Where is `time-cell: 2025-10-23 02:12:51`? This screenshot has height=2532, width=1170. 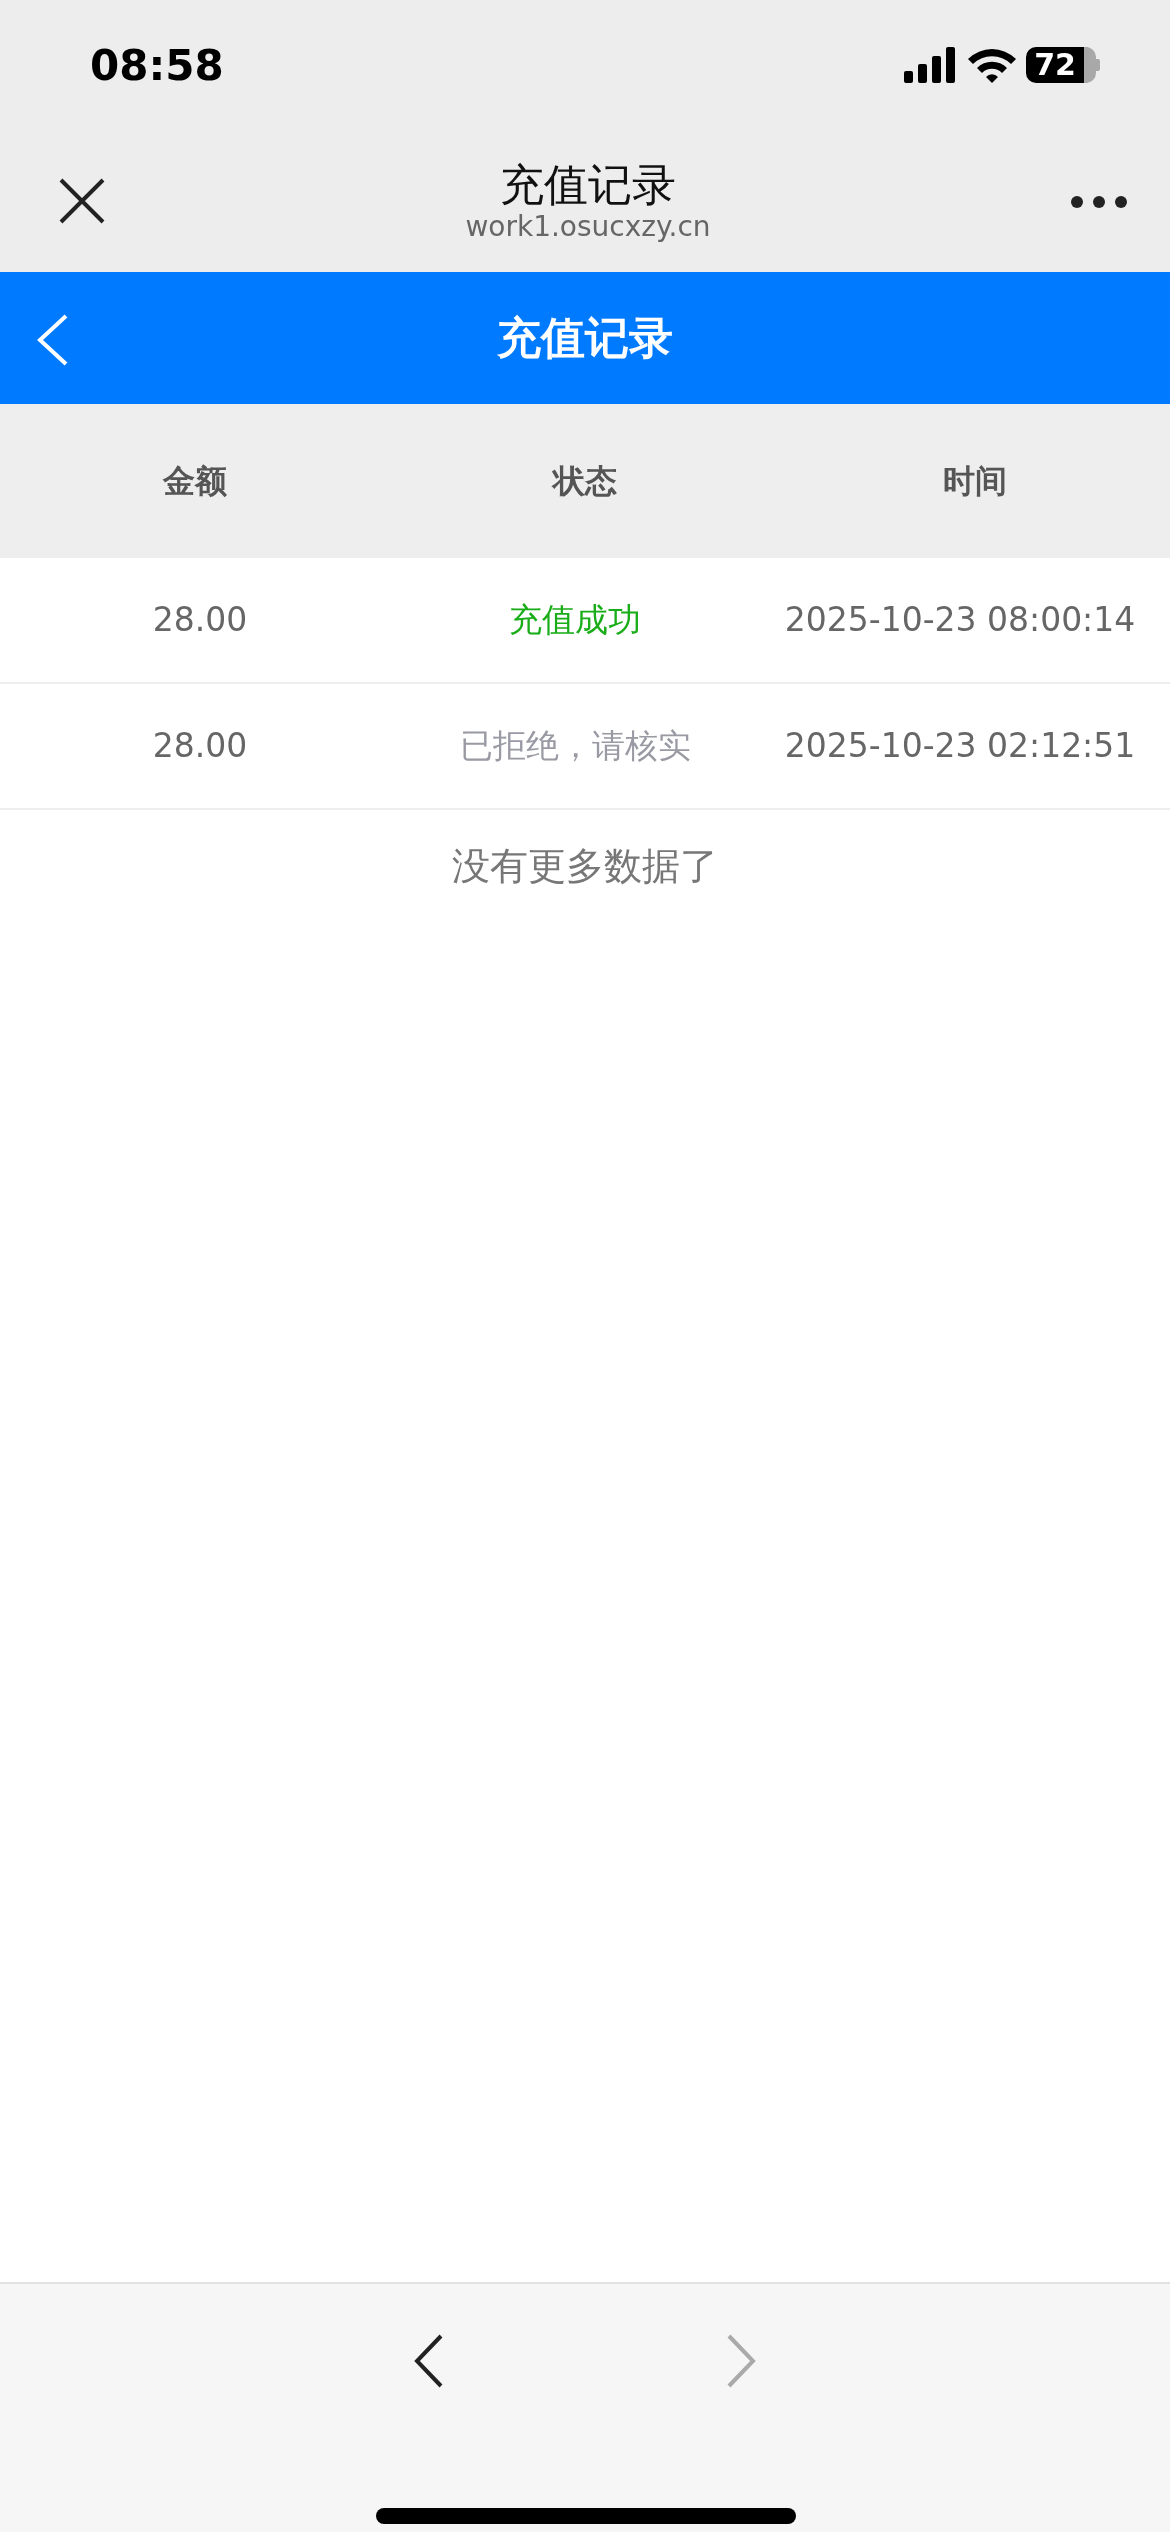 time-cell: 2025-10-23 02:12:51 is located at coordinates (960, 746).